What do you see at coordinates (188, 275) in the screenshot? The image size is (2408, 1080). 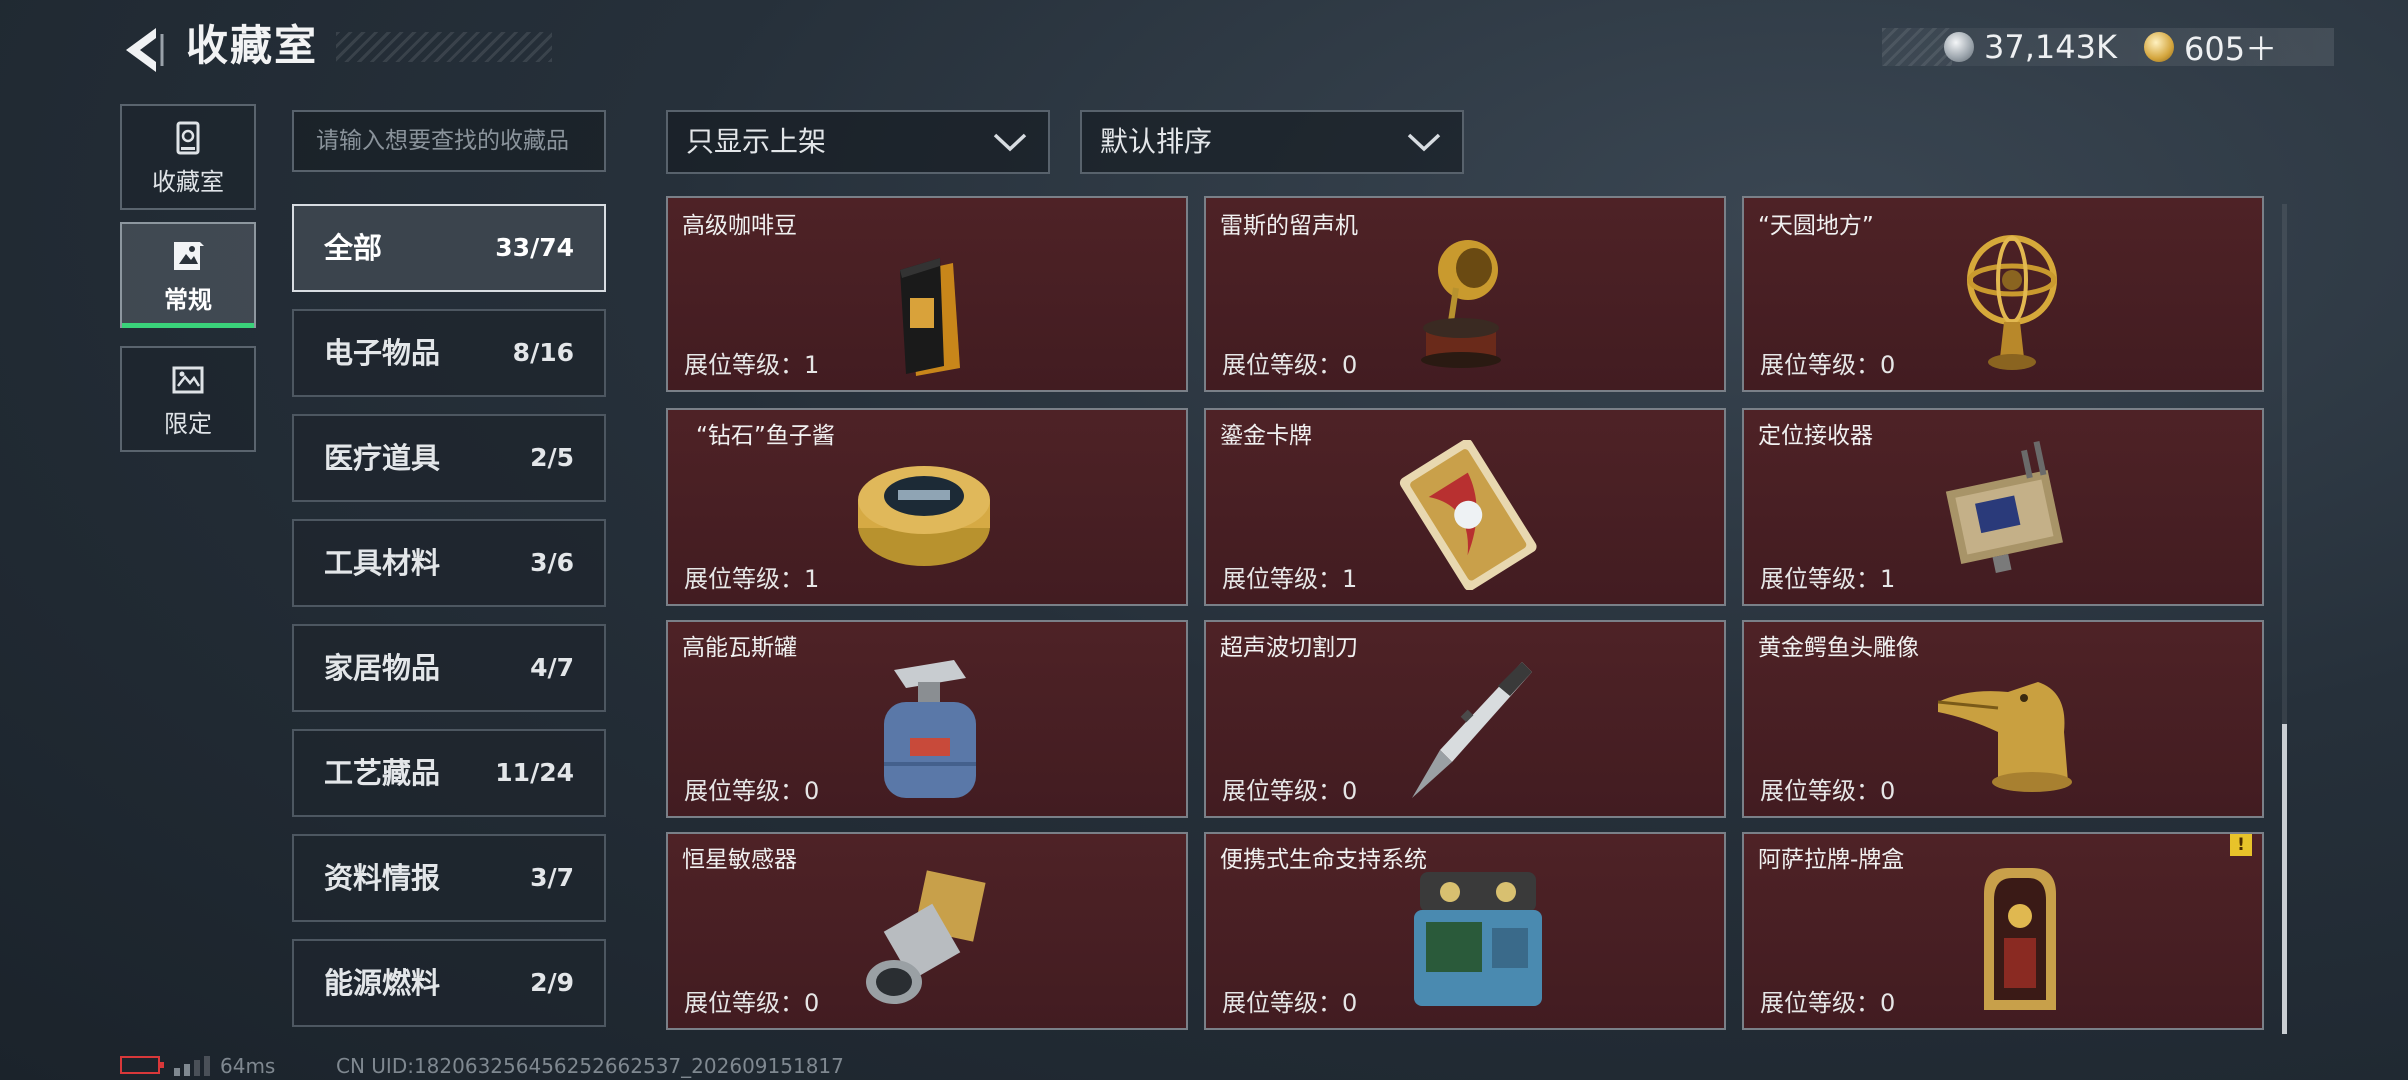 I see `nav-tab-regular: 常规` at bounding box center [188, 275].